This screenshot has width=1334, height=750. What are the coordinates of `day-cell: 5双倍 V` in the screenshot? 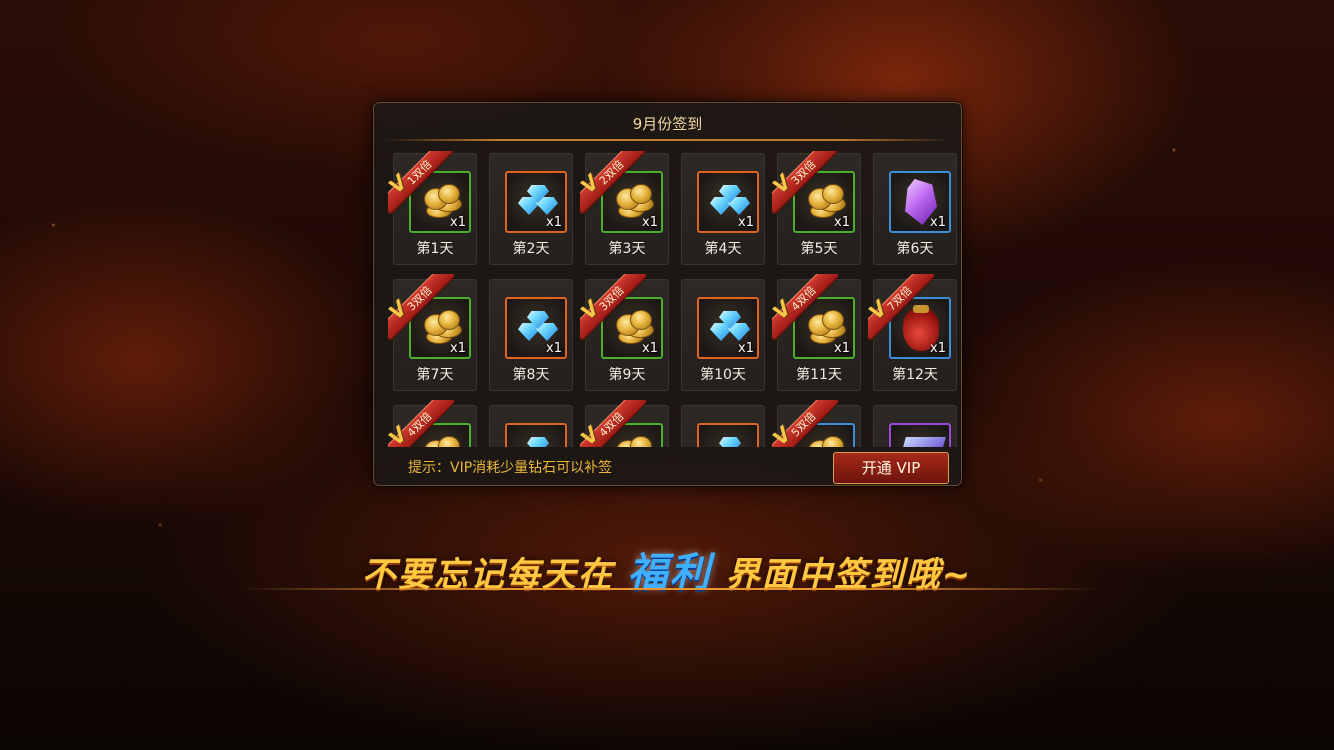 It's located at (816, 423).